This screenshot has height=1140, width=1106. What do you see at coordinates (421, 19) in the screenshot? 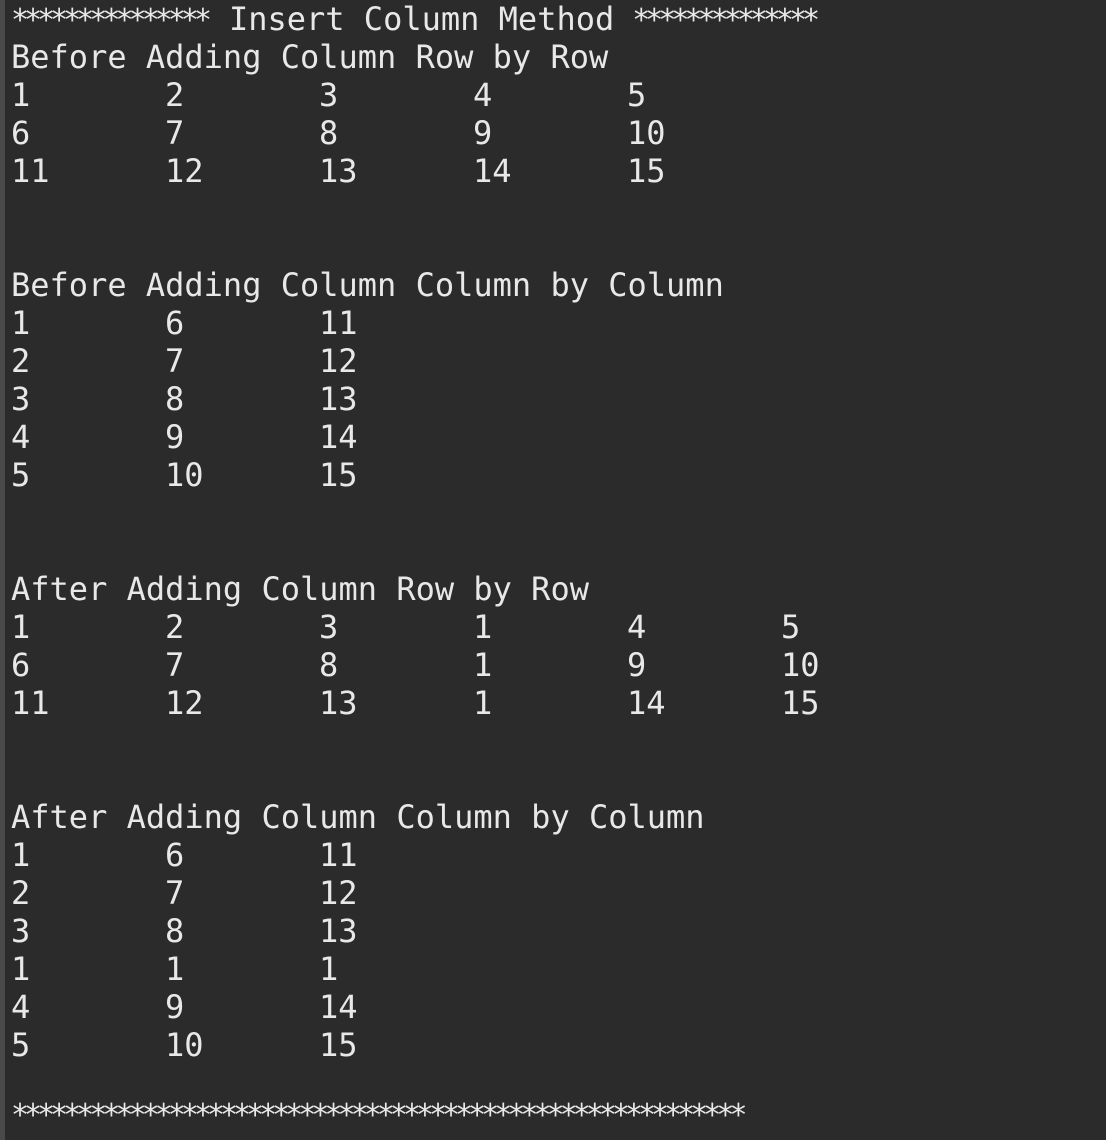
I see `title-text: Insert Column Method` at bounding box center [421, 19].